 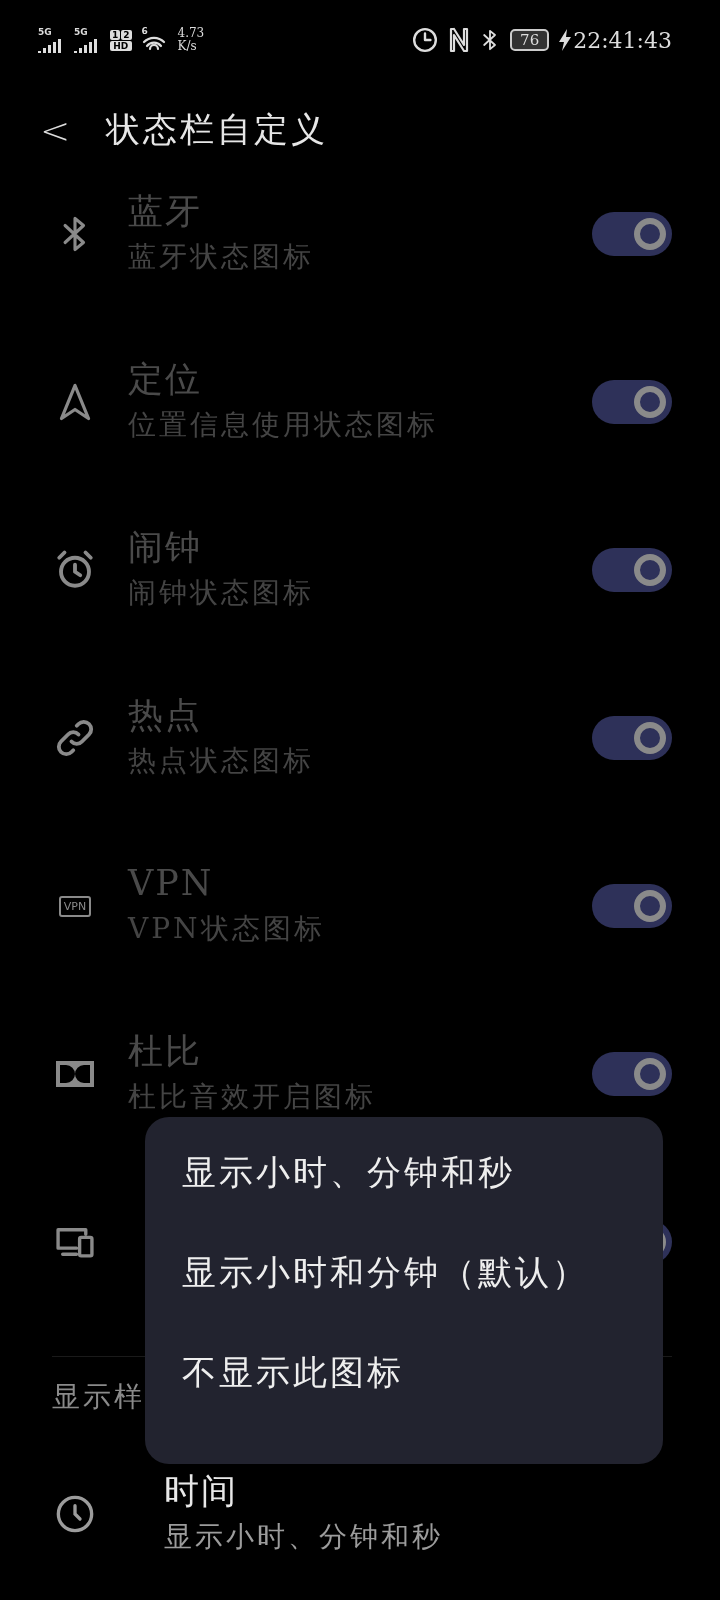 I want to click on status-time: 22:41:43, so click(x=622, y=40).